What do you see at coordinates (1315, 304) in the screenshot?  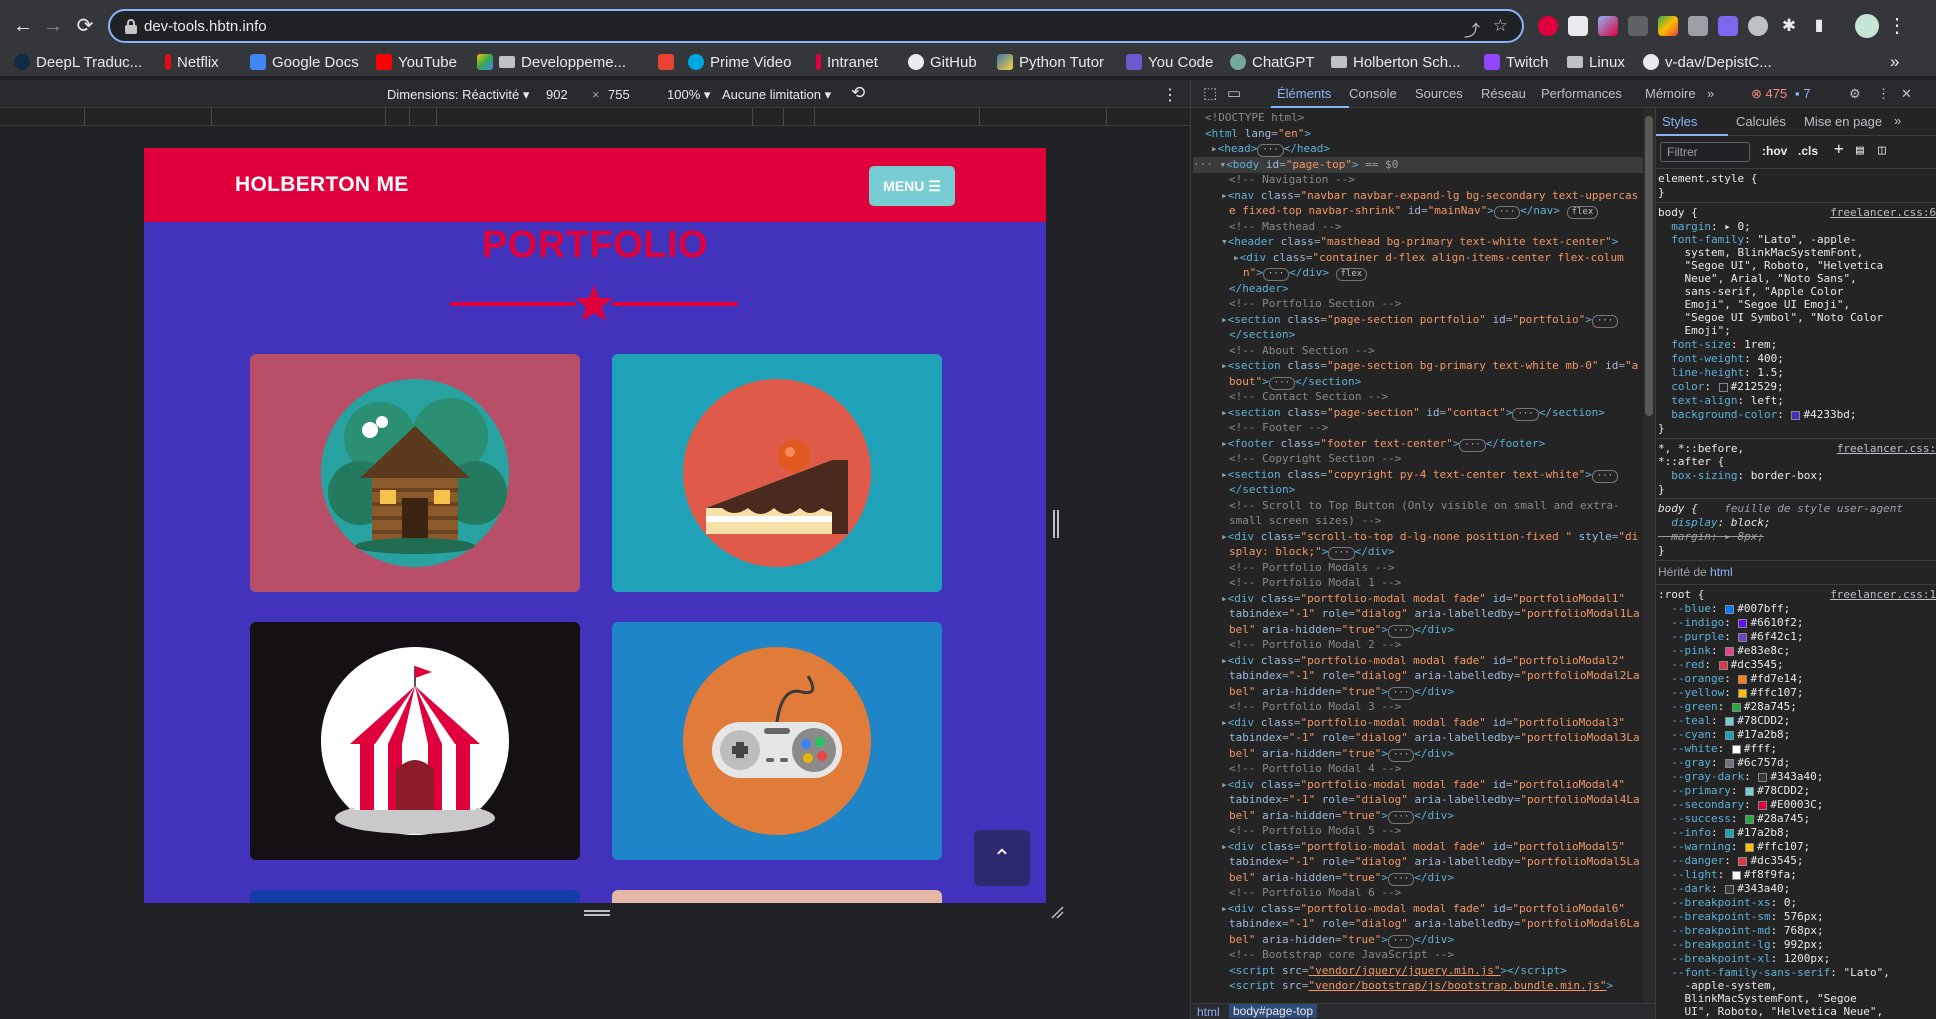 I see `dom-line: <!-- Portfolio Section -->` at bounding box center [1315, 304].